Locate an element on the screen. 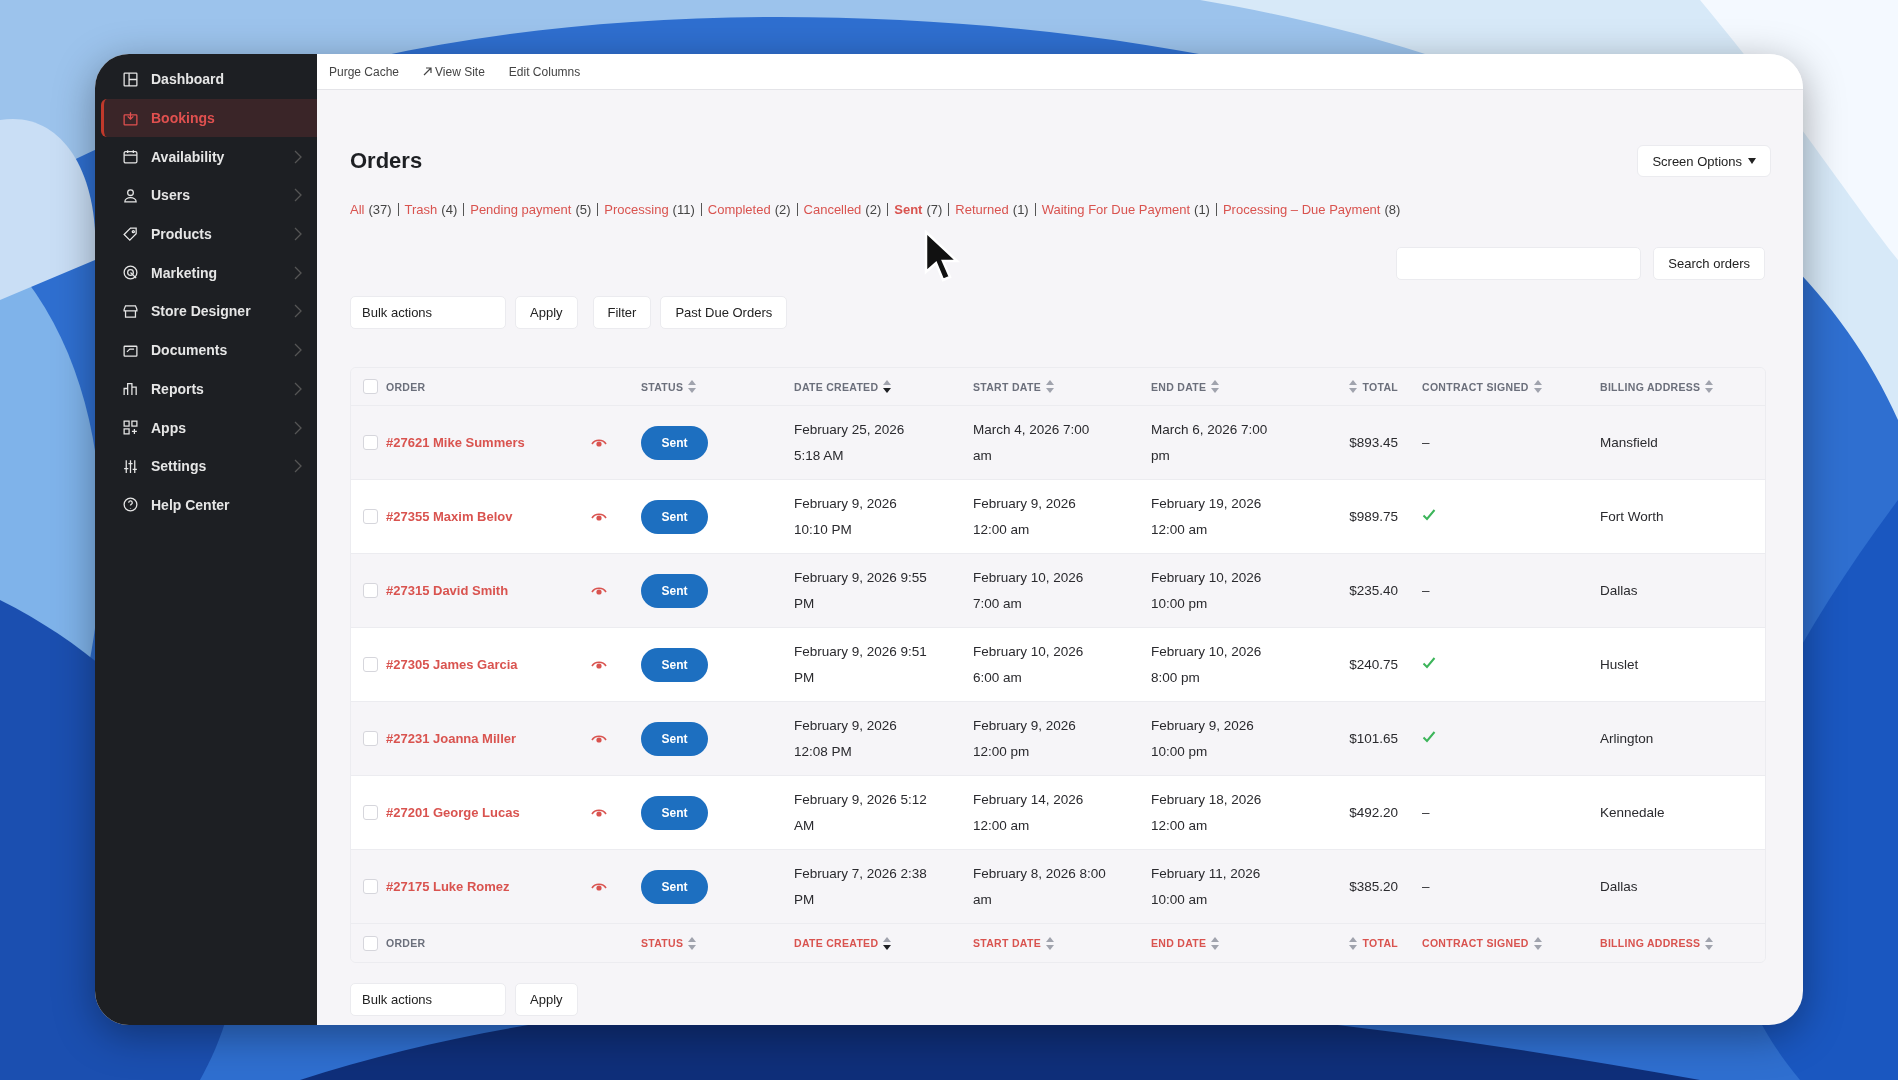  sidebar-item: Users is located at coordinates (209, 195).